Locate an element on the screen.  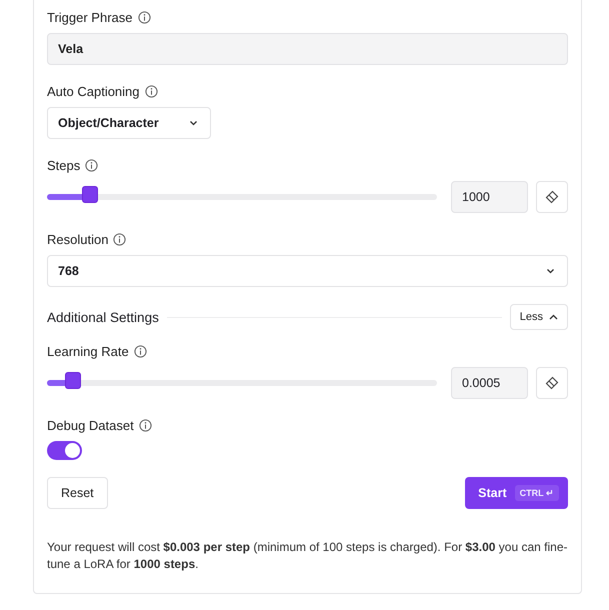
number-field: 1000 is located at coordinates (489, 197).